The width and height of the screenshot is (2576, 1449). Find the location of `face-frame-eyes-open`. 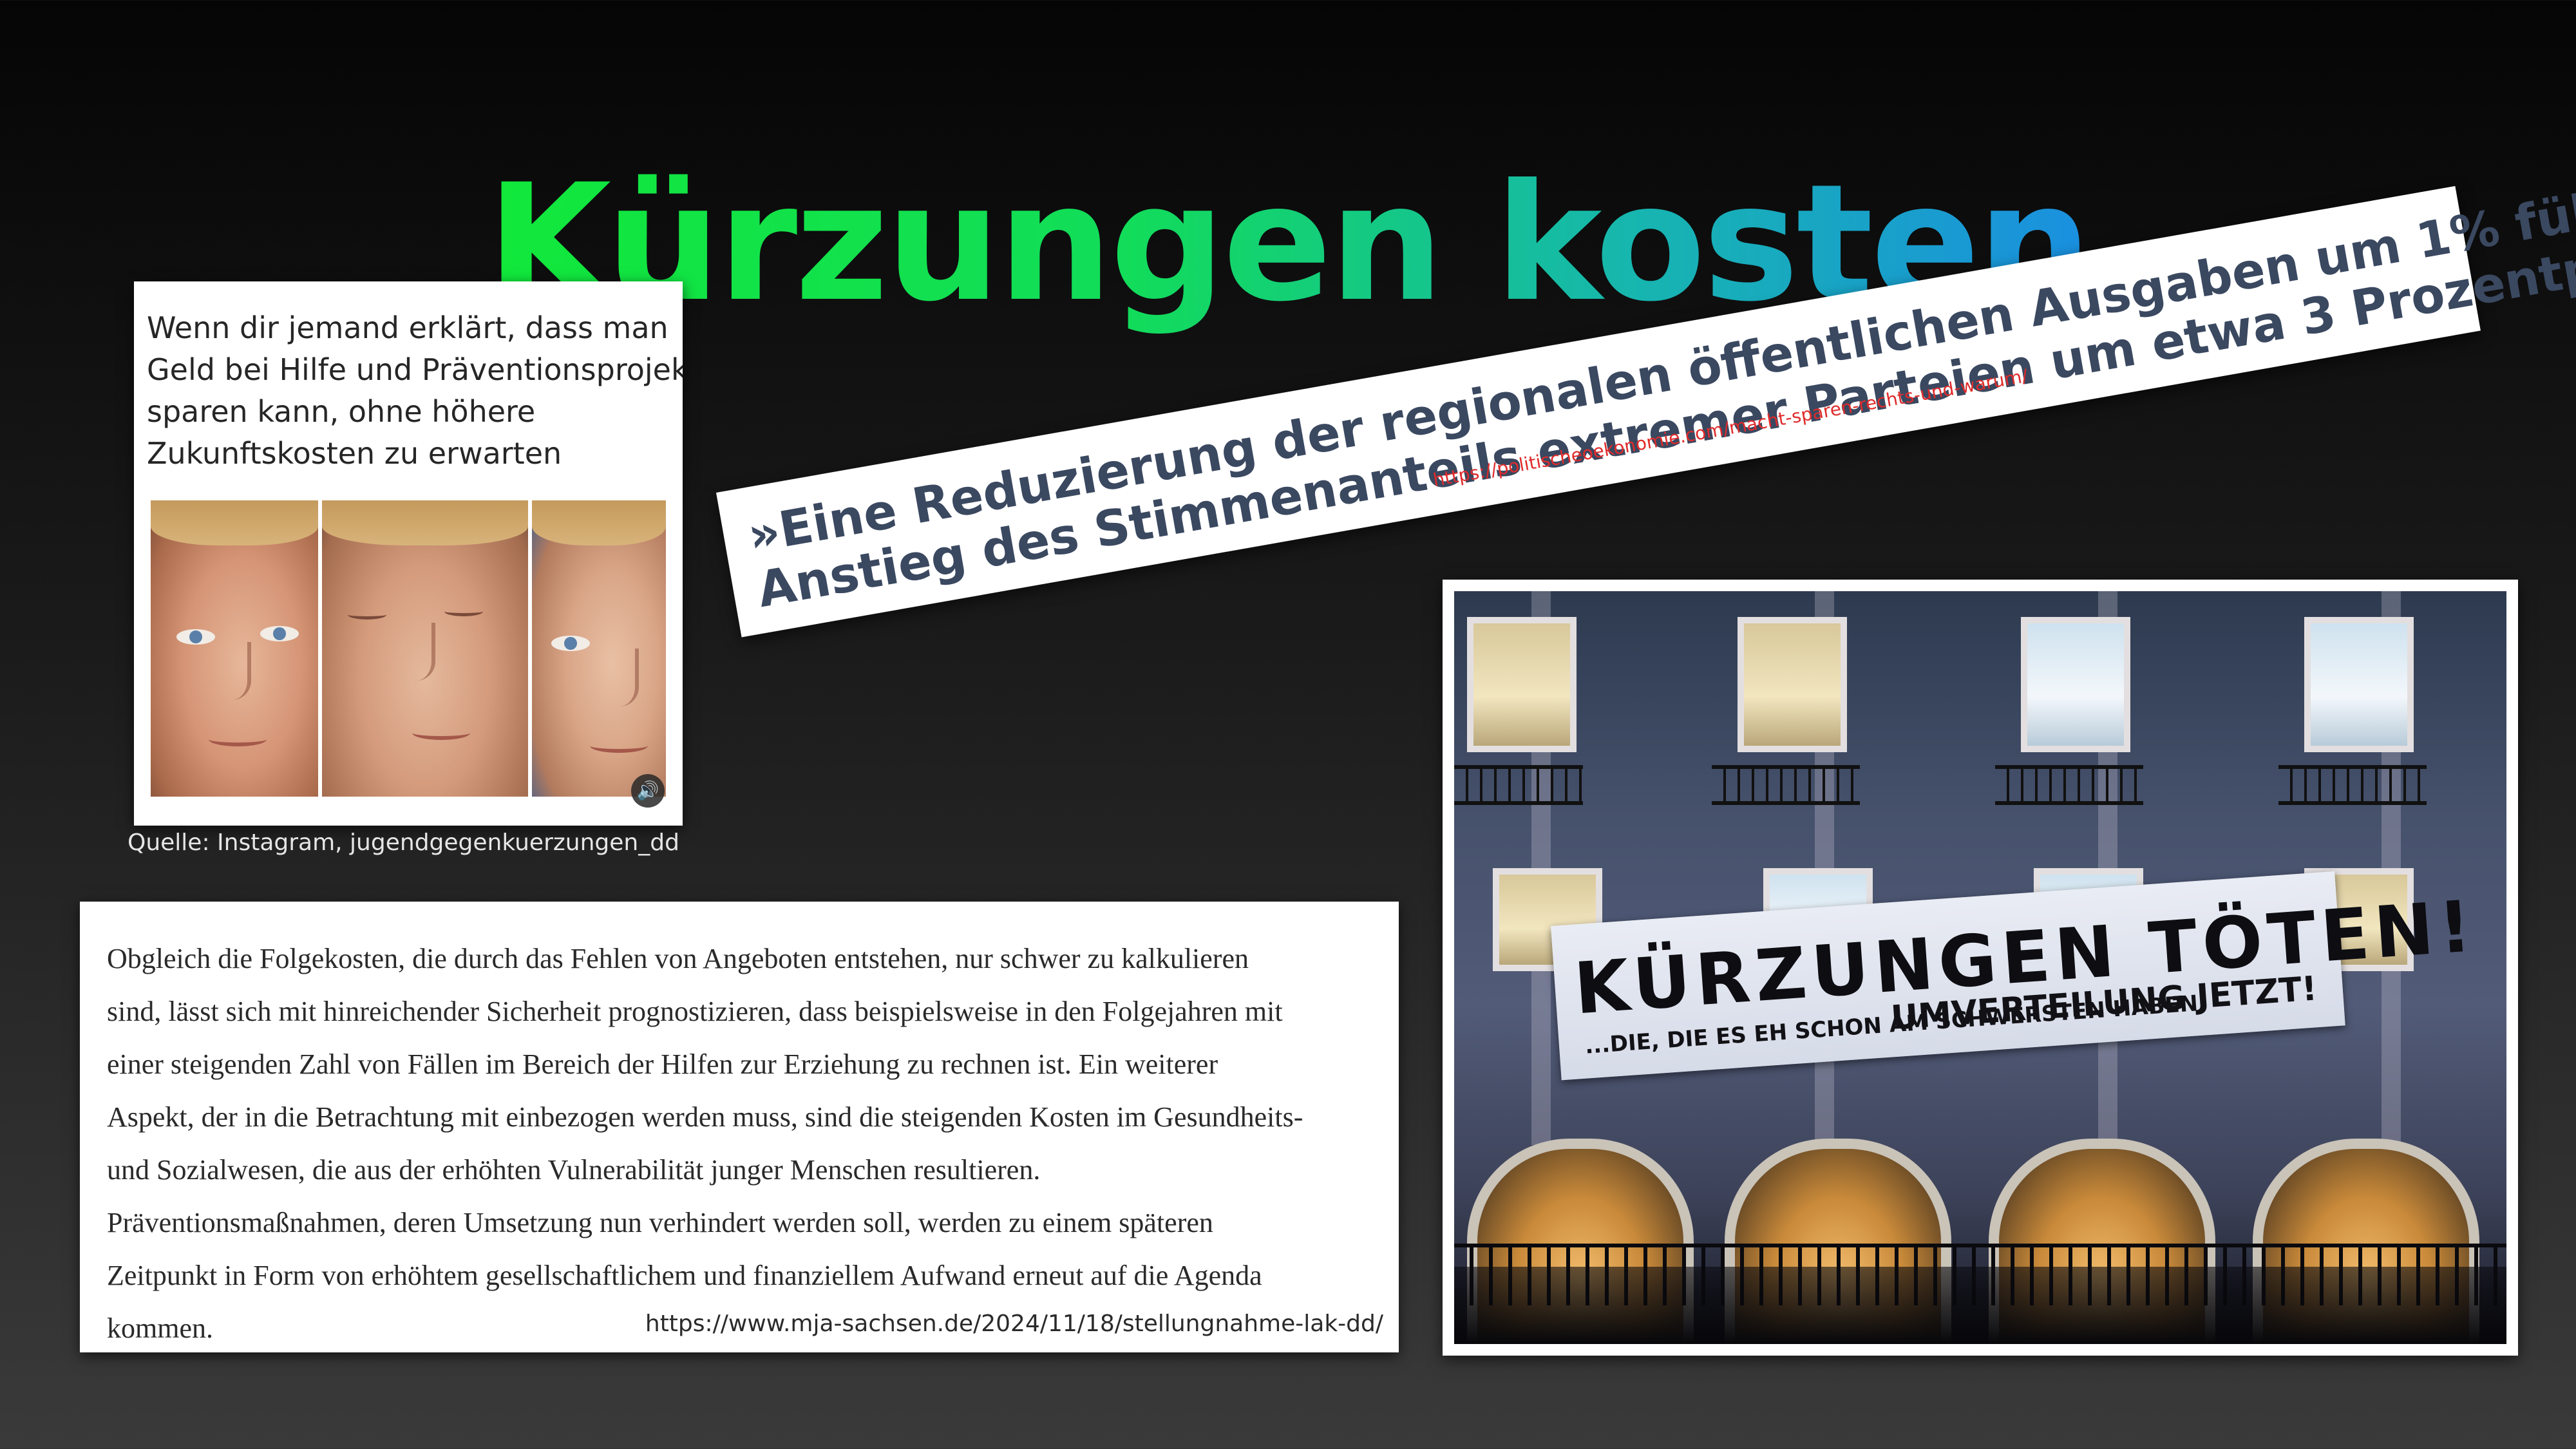

face-frame-eyes-open is located at coordinates (235, 649).